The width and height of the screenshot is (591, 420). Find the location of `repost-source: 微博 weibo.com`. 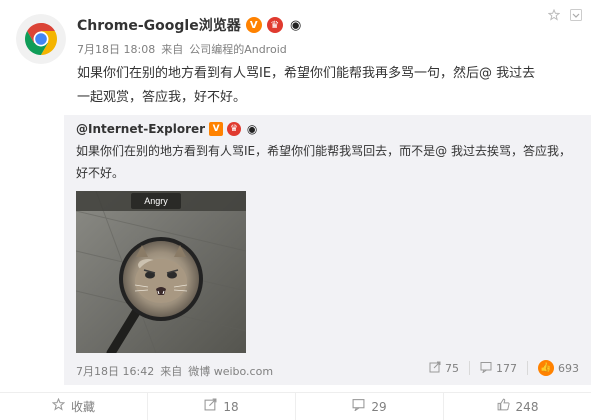

repost-source: 微博 weibo.com is located at coordinates (231, 371).